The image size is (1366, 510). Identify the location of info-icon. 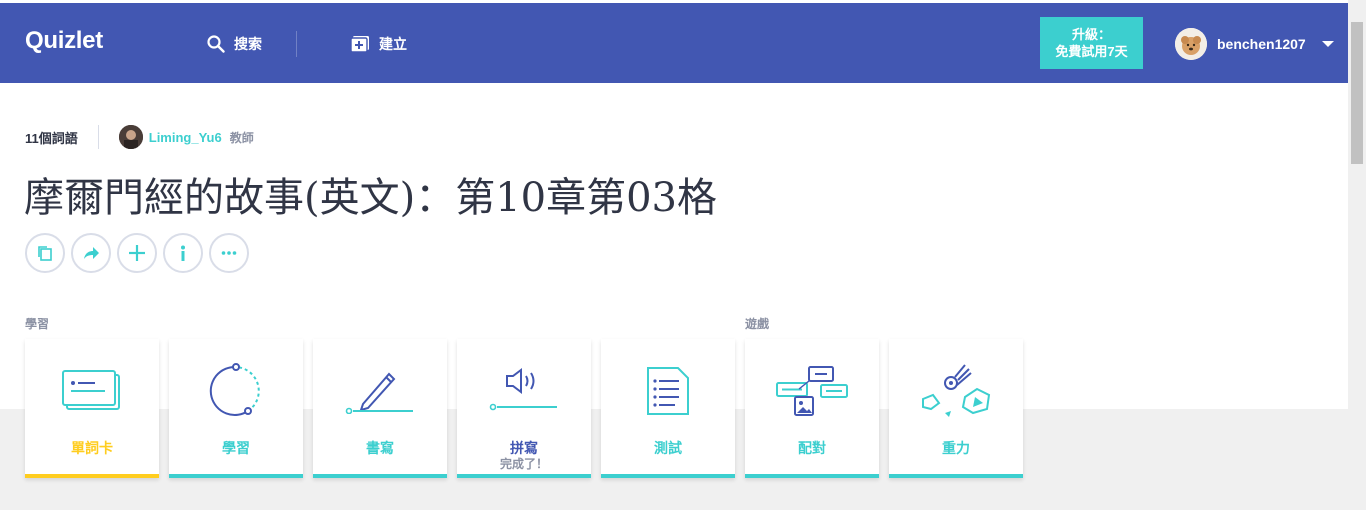
(183, 253).